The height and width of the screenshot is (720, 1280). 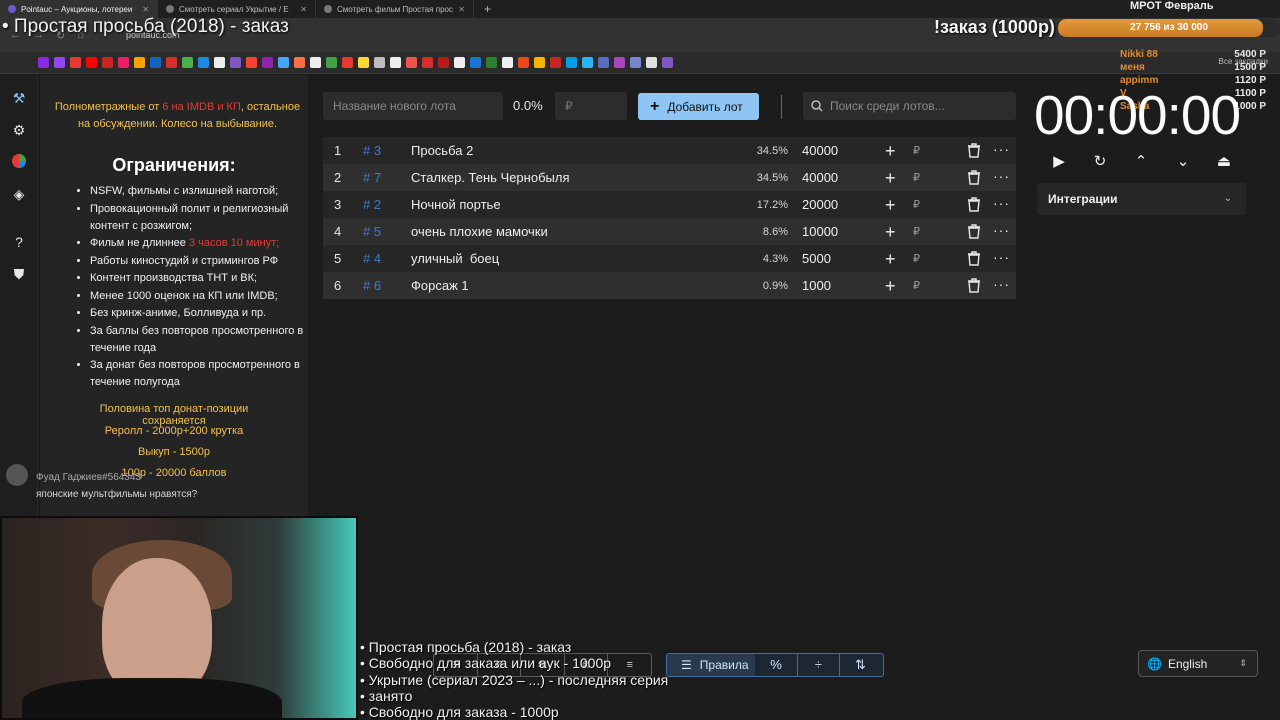 What do you see at coordinates (1224, 162) in the screenshot?
I see `double-chevron-up-icon: ⏏` at bounding box center [1224, 162].